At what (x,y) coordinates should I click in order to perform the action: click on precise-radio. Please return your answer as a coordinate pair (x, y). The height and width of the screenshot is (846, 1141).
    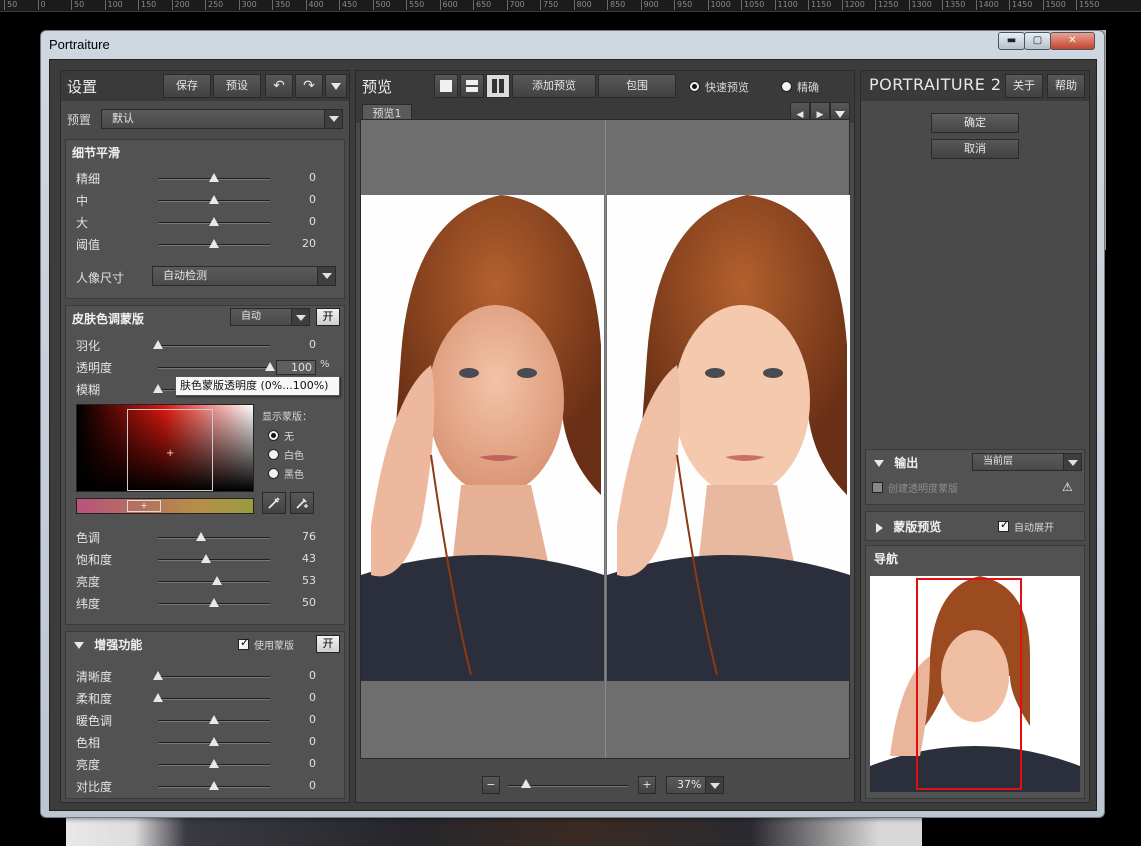
    Looking at the image, I should click on (786, 86).